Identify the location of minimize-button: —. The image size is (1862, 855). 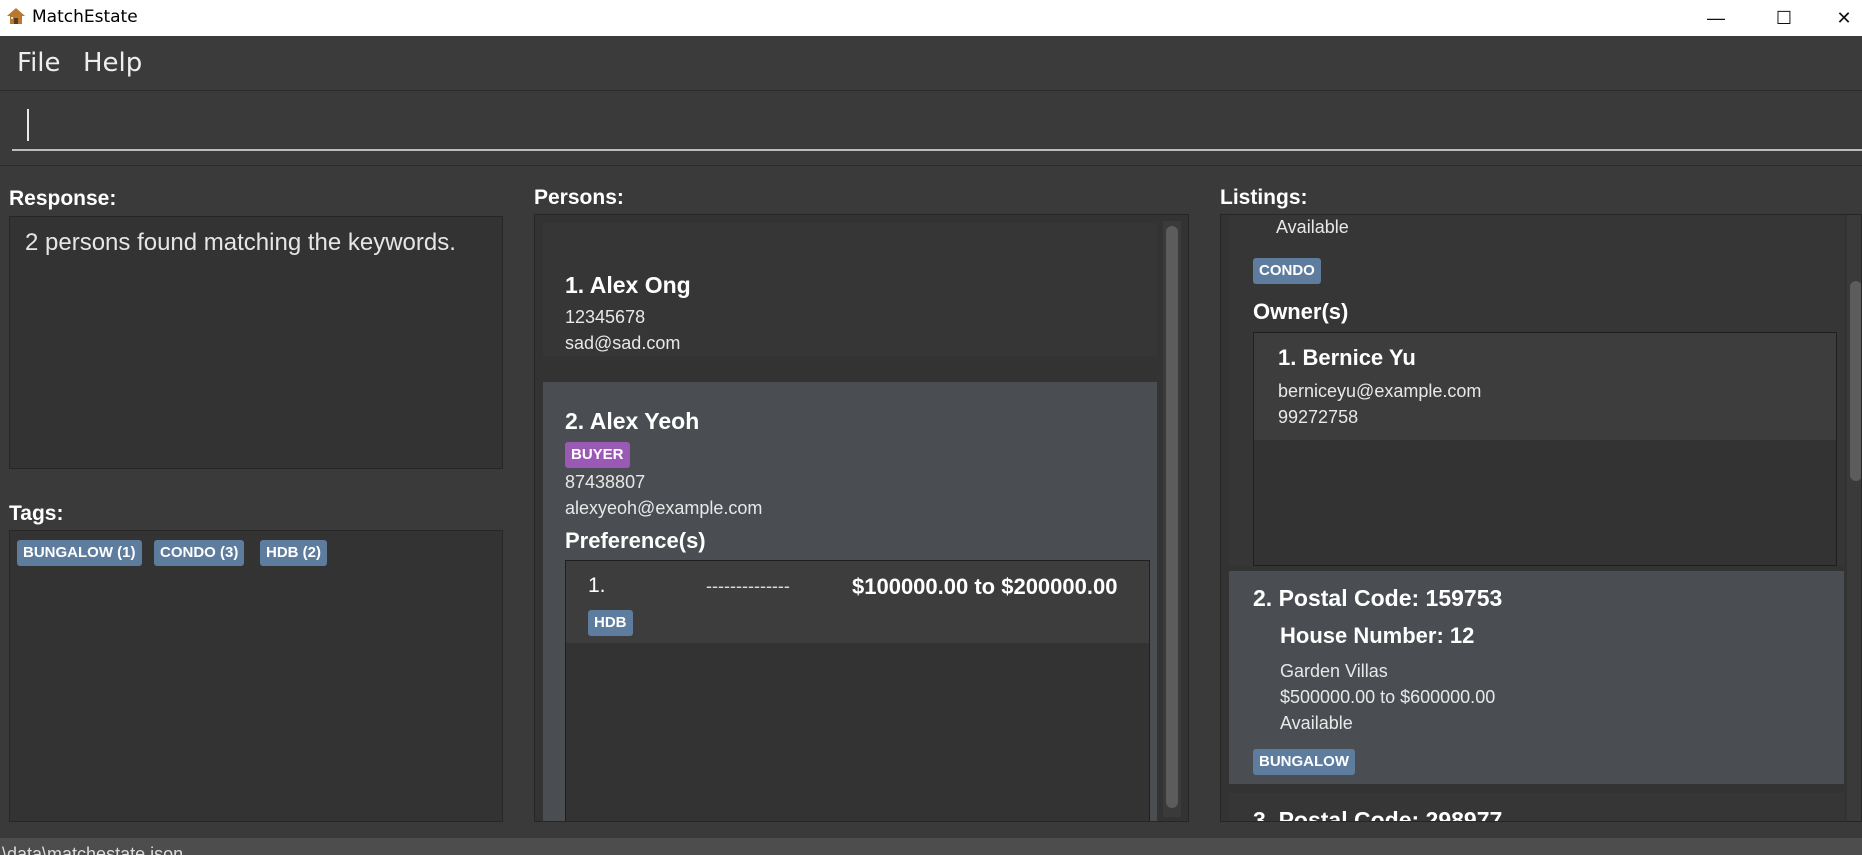
(1716, 18).